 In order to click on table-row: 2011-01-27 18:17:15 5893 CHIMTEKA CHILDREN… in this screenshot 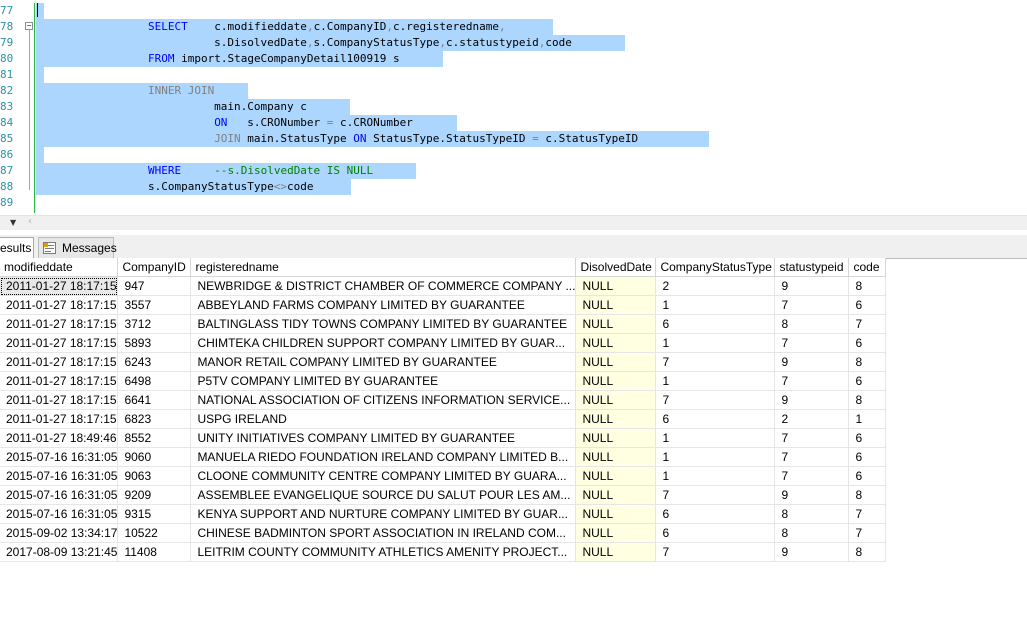, I will do `click(443, 343)`.